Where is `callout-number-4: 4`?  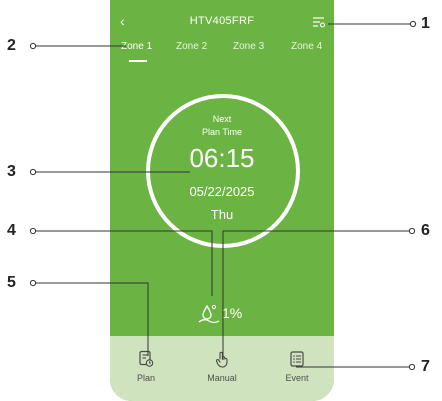
callout-number-4: 4 is located at coordinates (11, 230).